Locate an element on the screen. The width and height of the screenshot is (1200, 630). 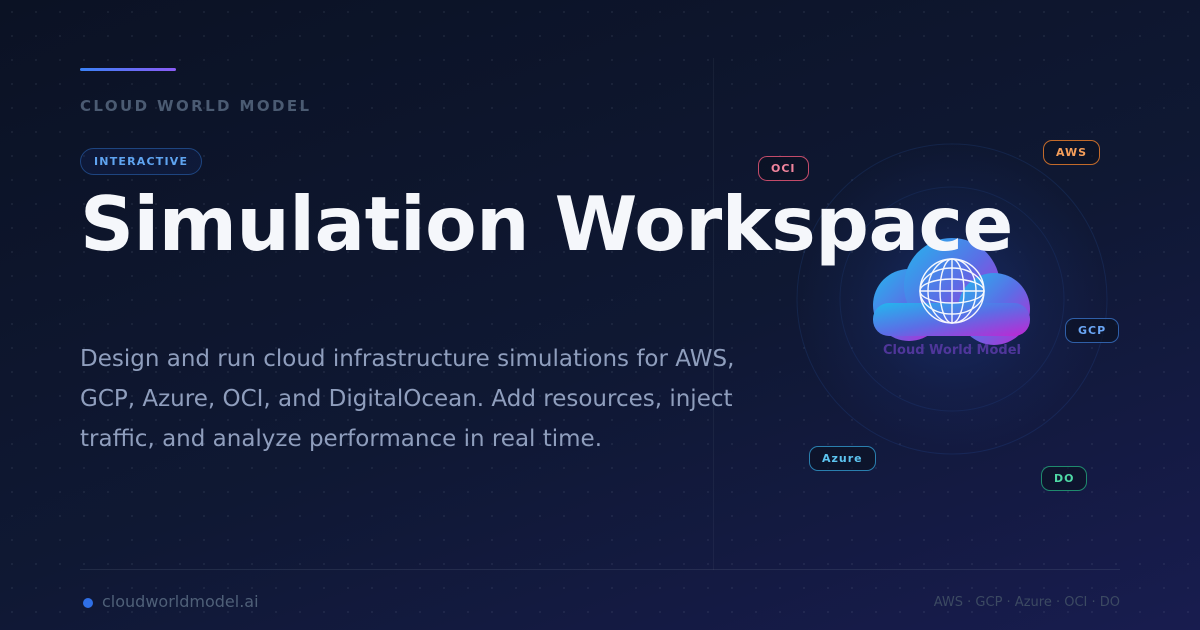
provider-badge-aws: AWS is located at coordinates (1072, 152).